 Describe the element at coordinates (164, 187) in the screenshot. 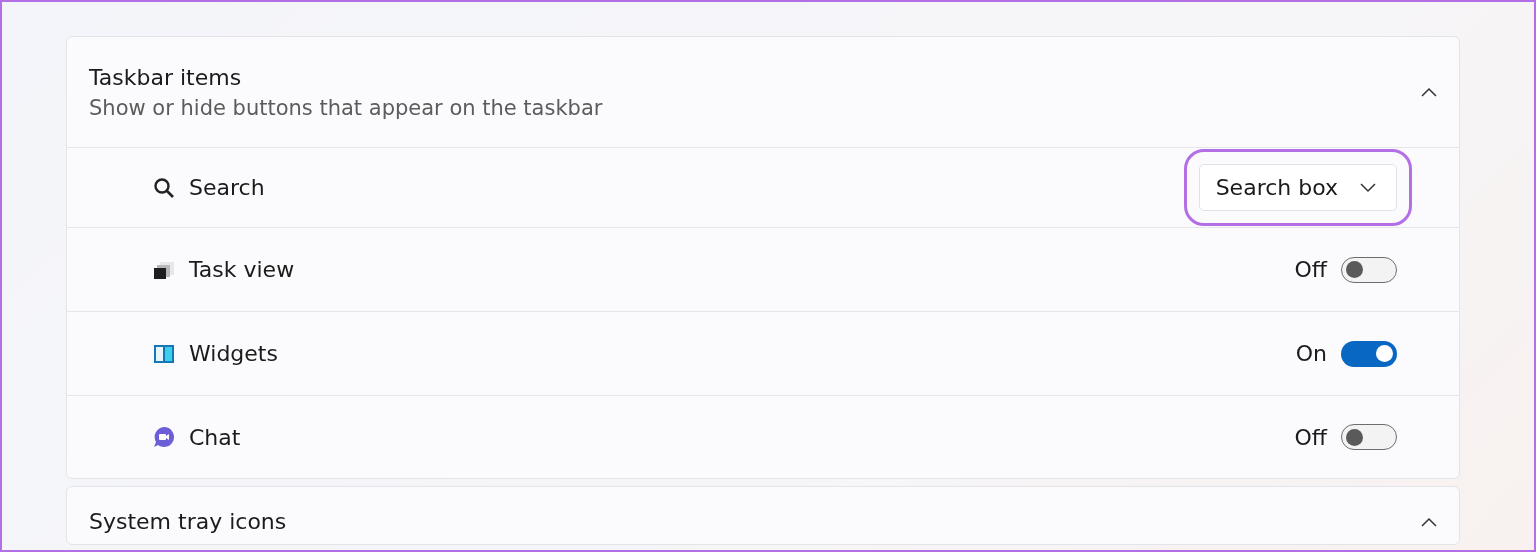

I see `search-icon` at that location.